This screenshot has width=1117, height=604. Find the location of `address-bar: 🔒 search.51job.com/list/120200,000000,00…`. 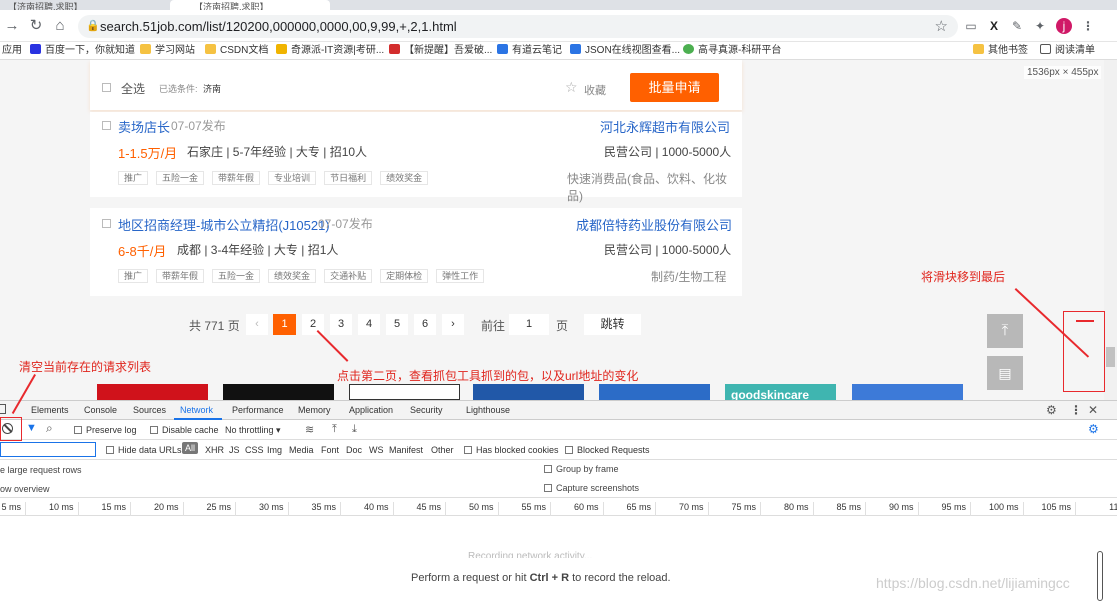

address-bar: 🔒 search.51job.com/list/120200,000000,00… is located at coordinates (518, 26).